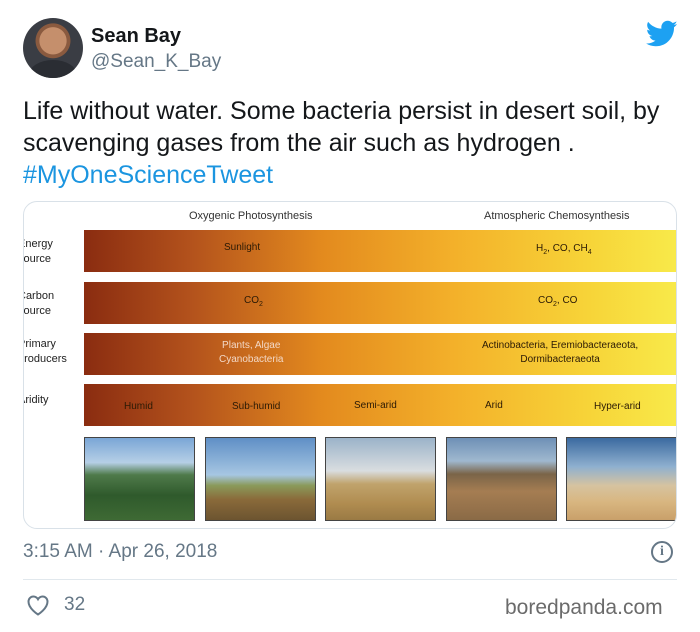 This screenshot has width=700, height=632. Describe the element at coordinates (564, 249) in the screenshot. I see `energy-right-value: H2, CO, CH4` at that location.